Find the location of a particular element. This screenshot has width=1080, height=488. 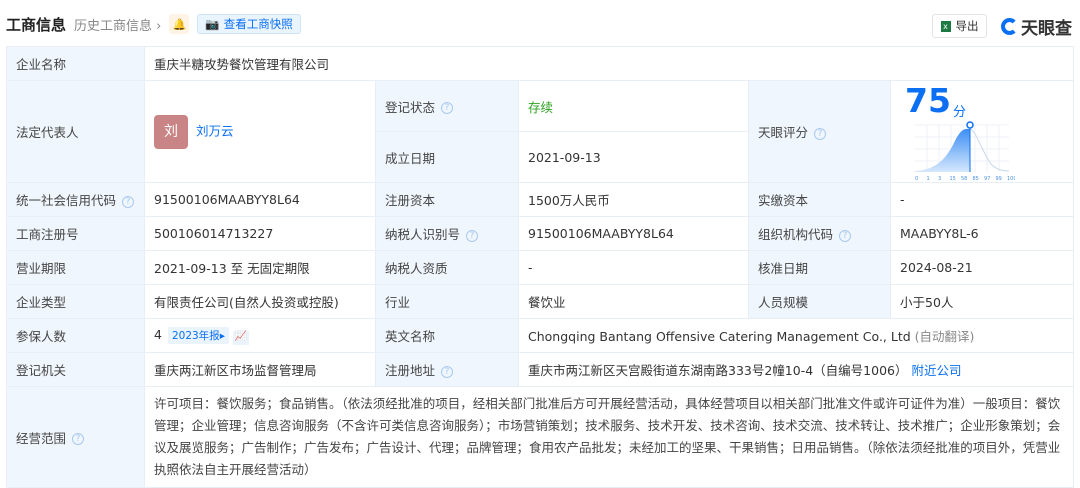

insured-count: 4 is located at coordinates (158, 334).